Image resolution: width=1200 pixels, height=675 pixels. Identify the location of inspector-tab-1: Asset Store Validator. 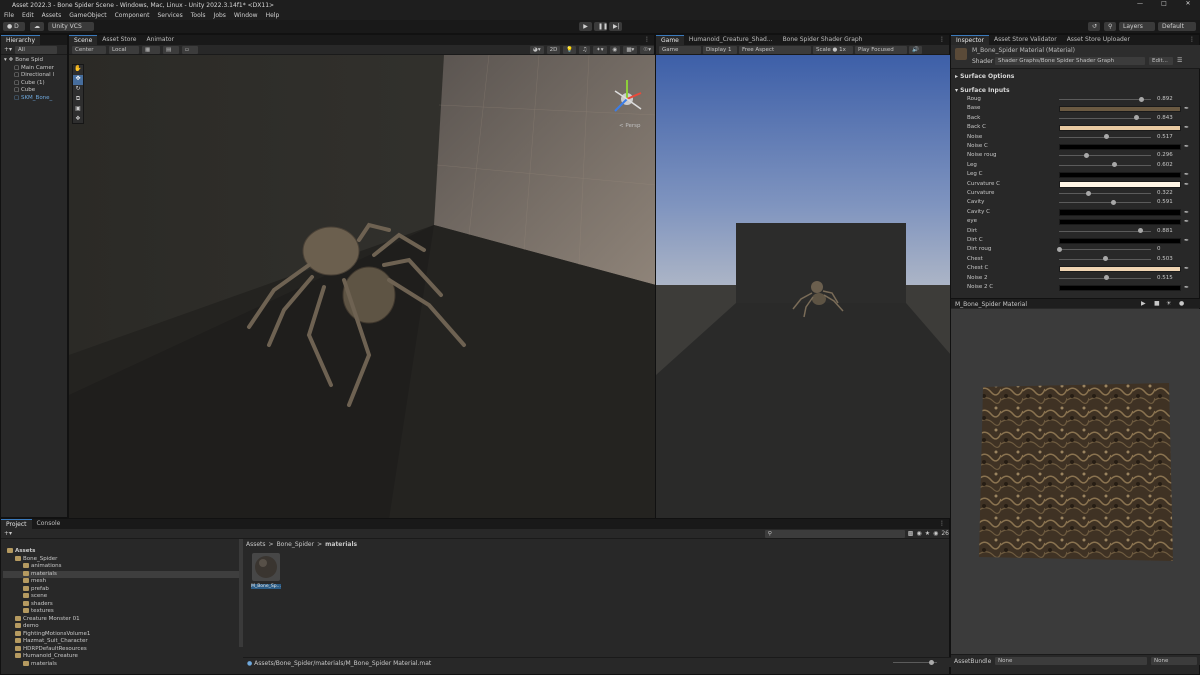
(1025, 40).